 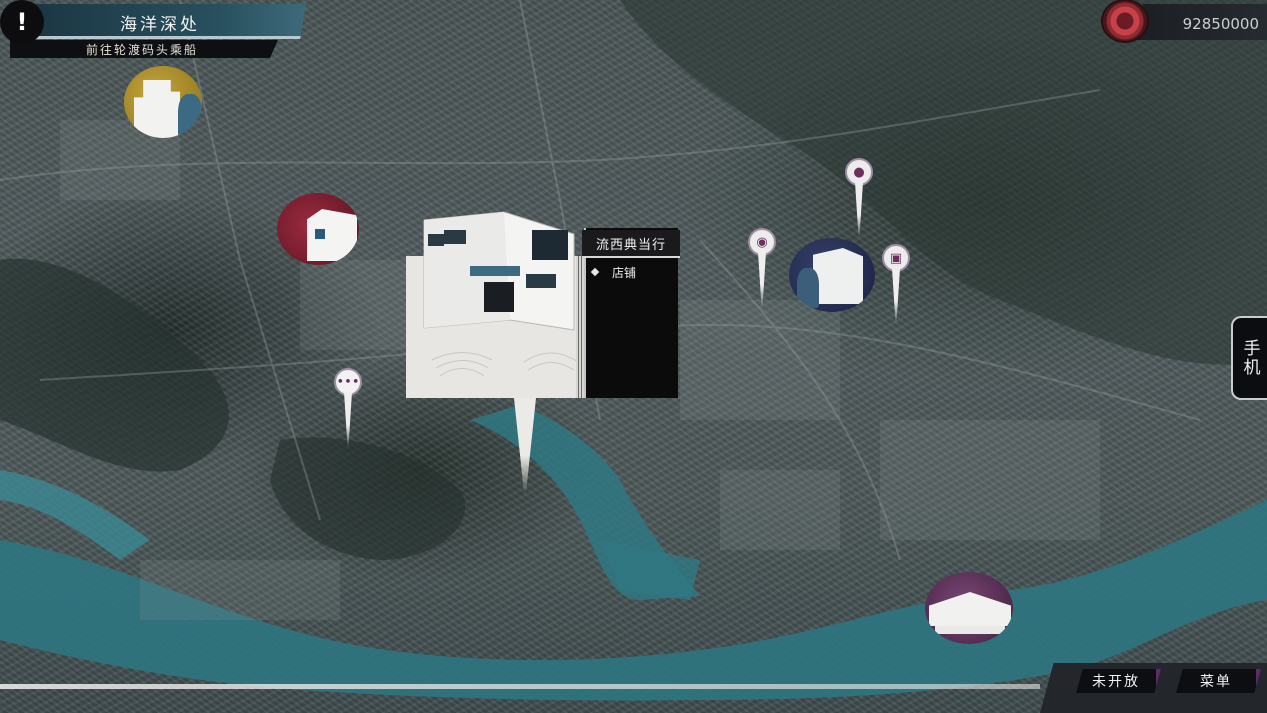 I want to click on phone-tab-label: 手机, so click(x=1249, y=358).